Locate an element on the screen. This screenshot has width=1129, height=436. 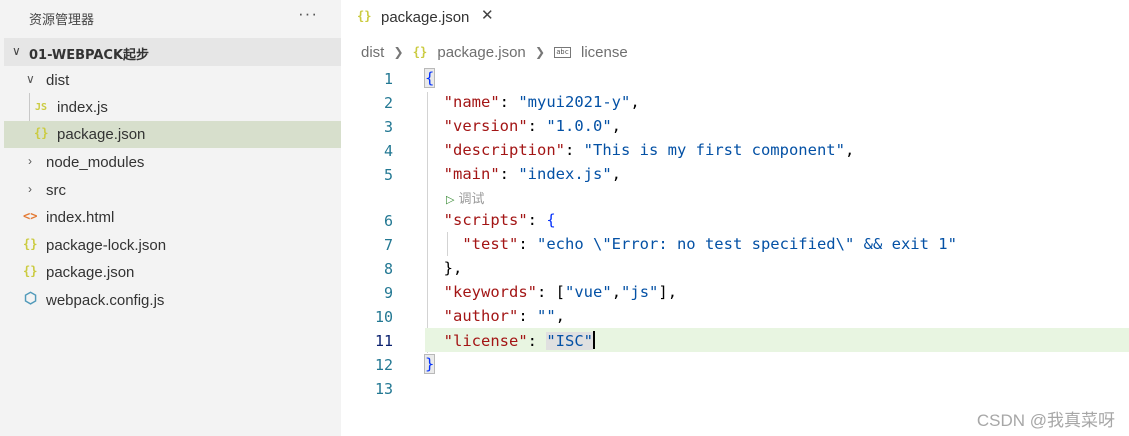
json-key: "license" is located at coordinates (485, 341).